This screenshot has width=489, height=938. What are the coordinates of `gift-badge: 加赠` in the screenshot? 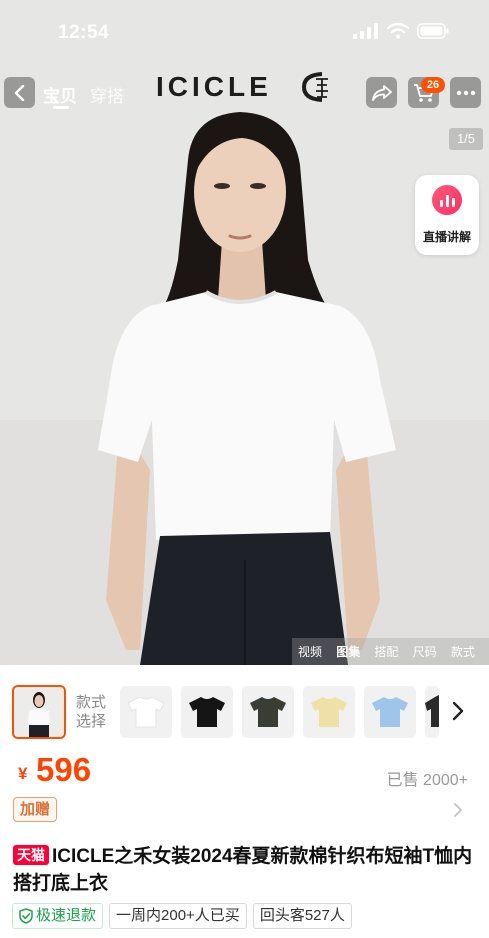 It's located at (35, 809).